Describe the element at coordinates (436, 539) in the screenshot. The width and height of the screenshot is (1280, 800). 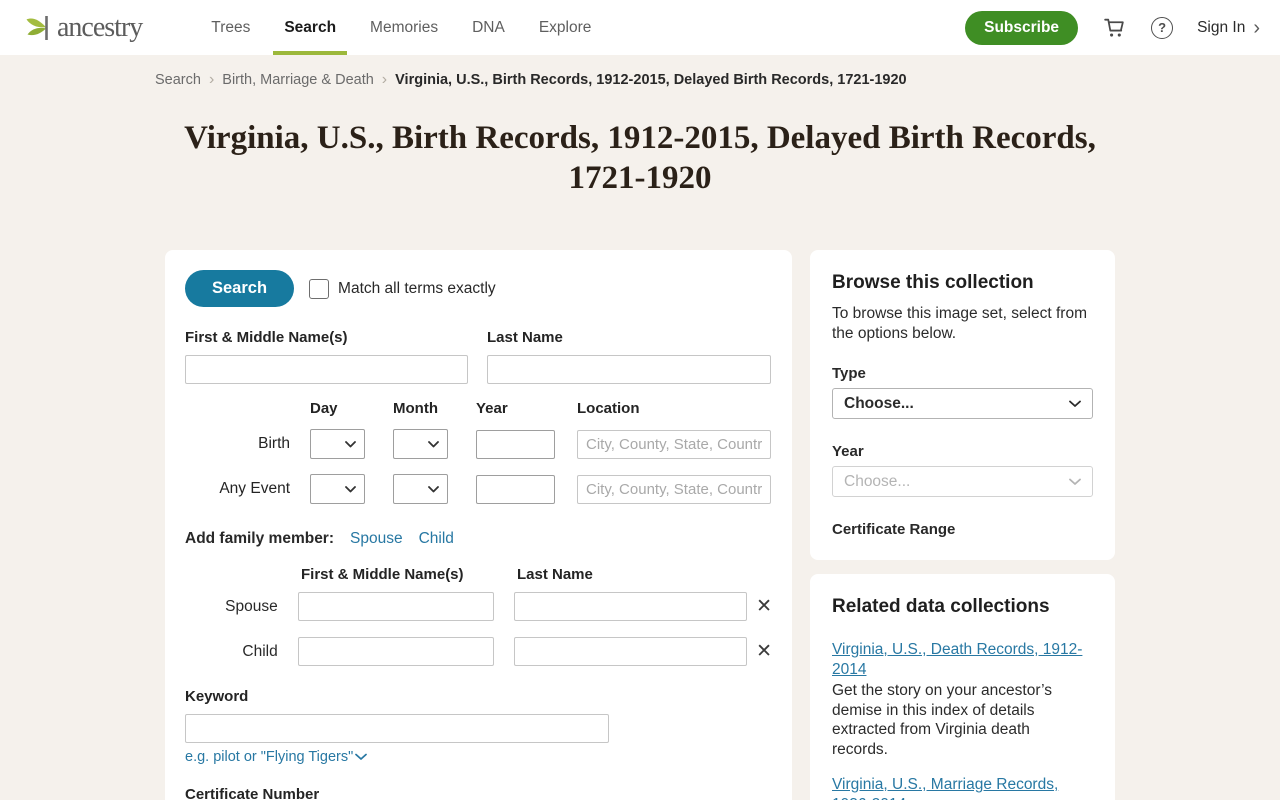
I see `add-child-link: Child` at that location.